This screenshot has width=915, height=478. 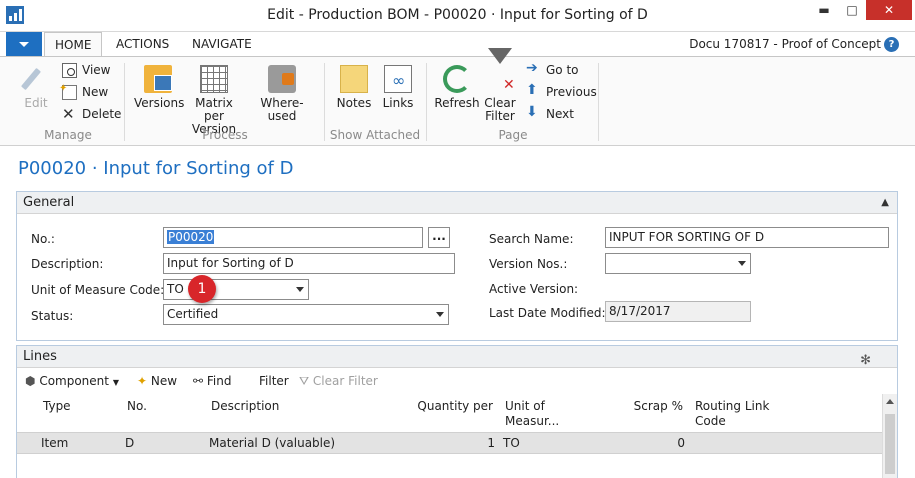 What do you see at coordinates (158, 79) in the screenshot?
I see `versions-icon` at bounding box center [158, 79].